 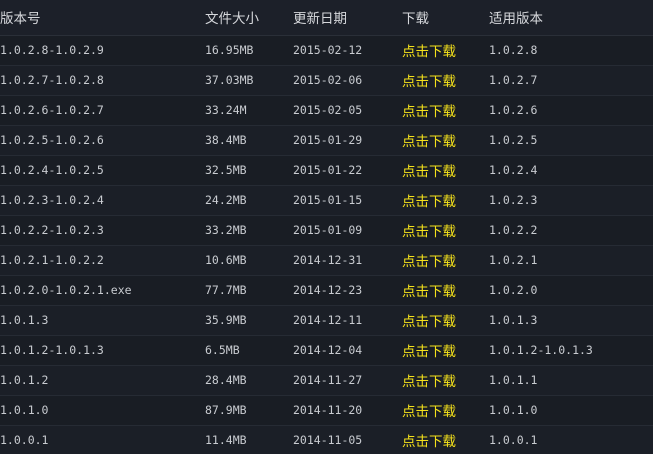 I want to click on date-cell: 2014-11-05, so click(x=328, y=440).